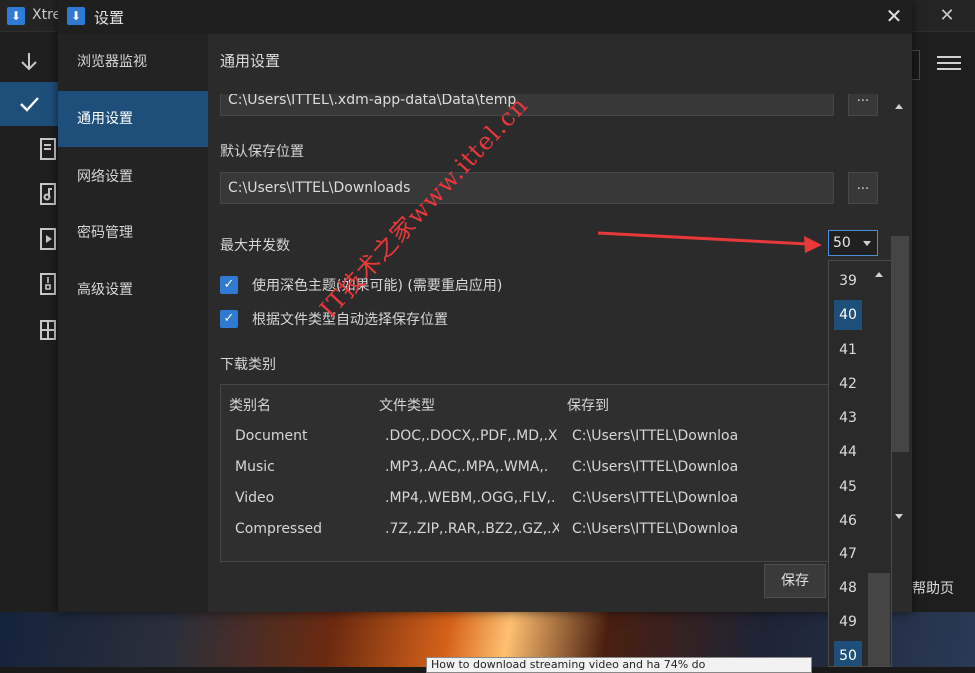  Describe the element at coordinates (133, 290) in the screenshot. I see `nav-advanced-settings: 高级设置` at that location.